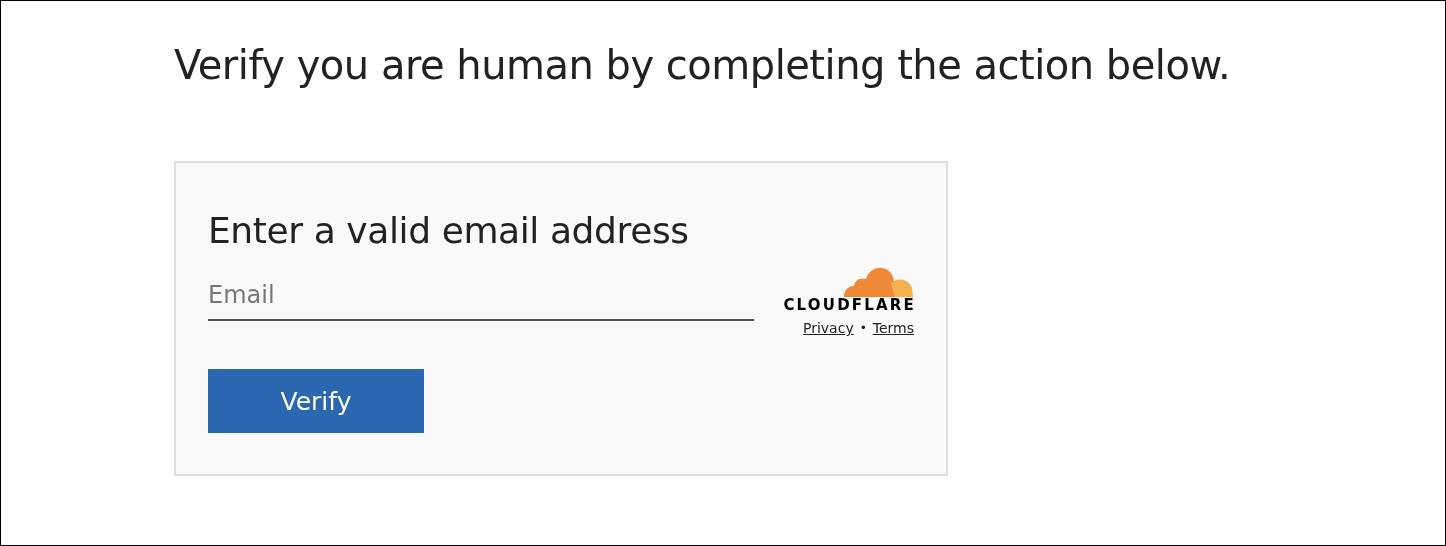 This screenshot has height=546, width=1446. Describe the element at coordinates (481, 296) in the screenshot. I see `email-field: Email` at that location.